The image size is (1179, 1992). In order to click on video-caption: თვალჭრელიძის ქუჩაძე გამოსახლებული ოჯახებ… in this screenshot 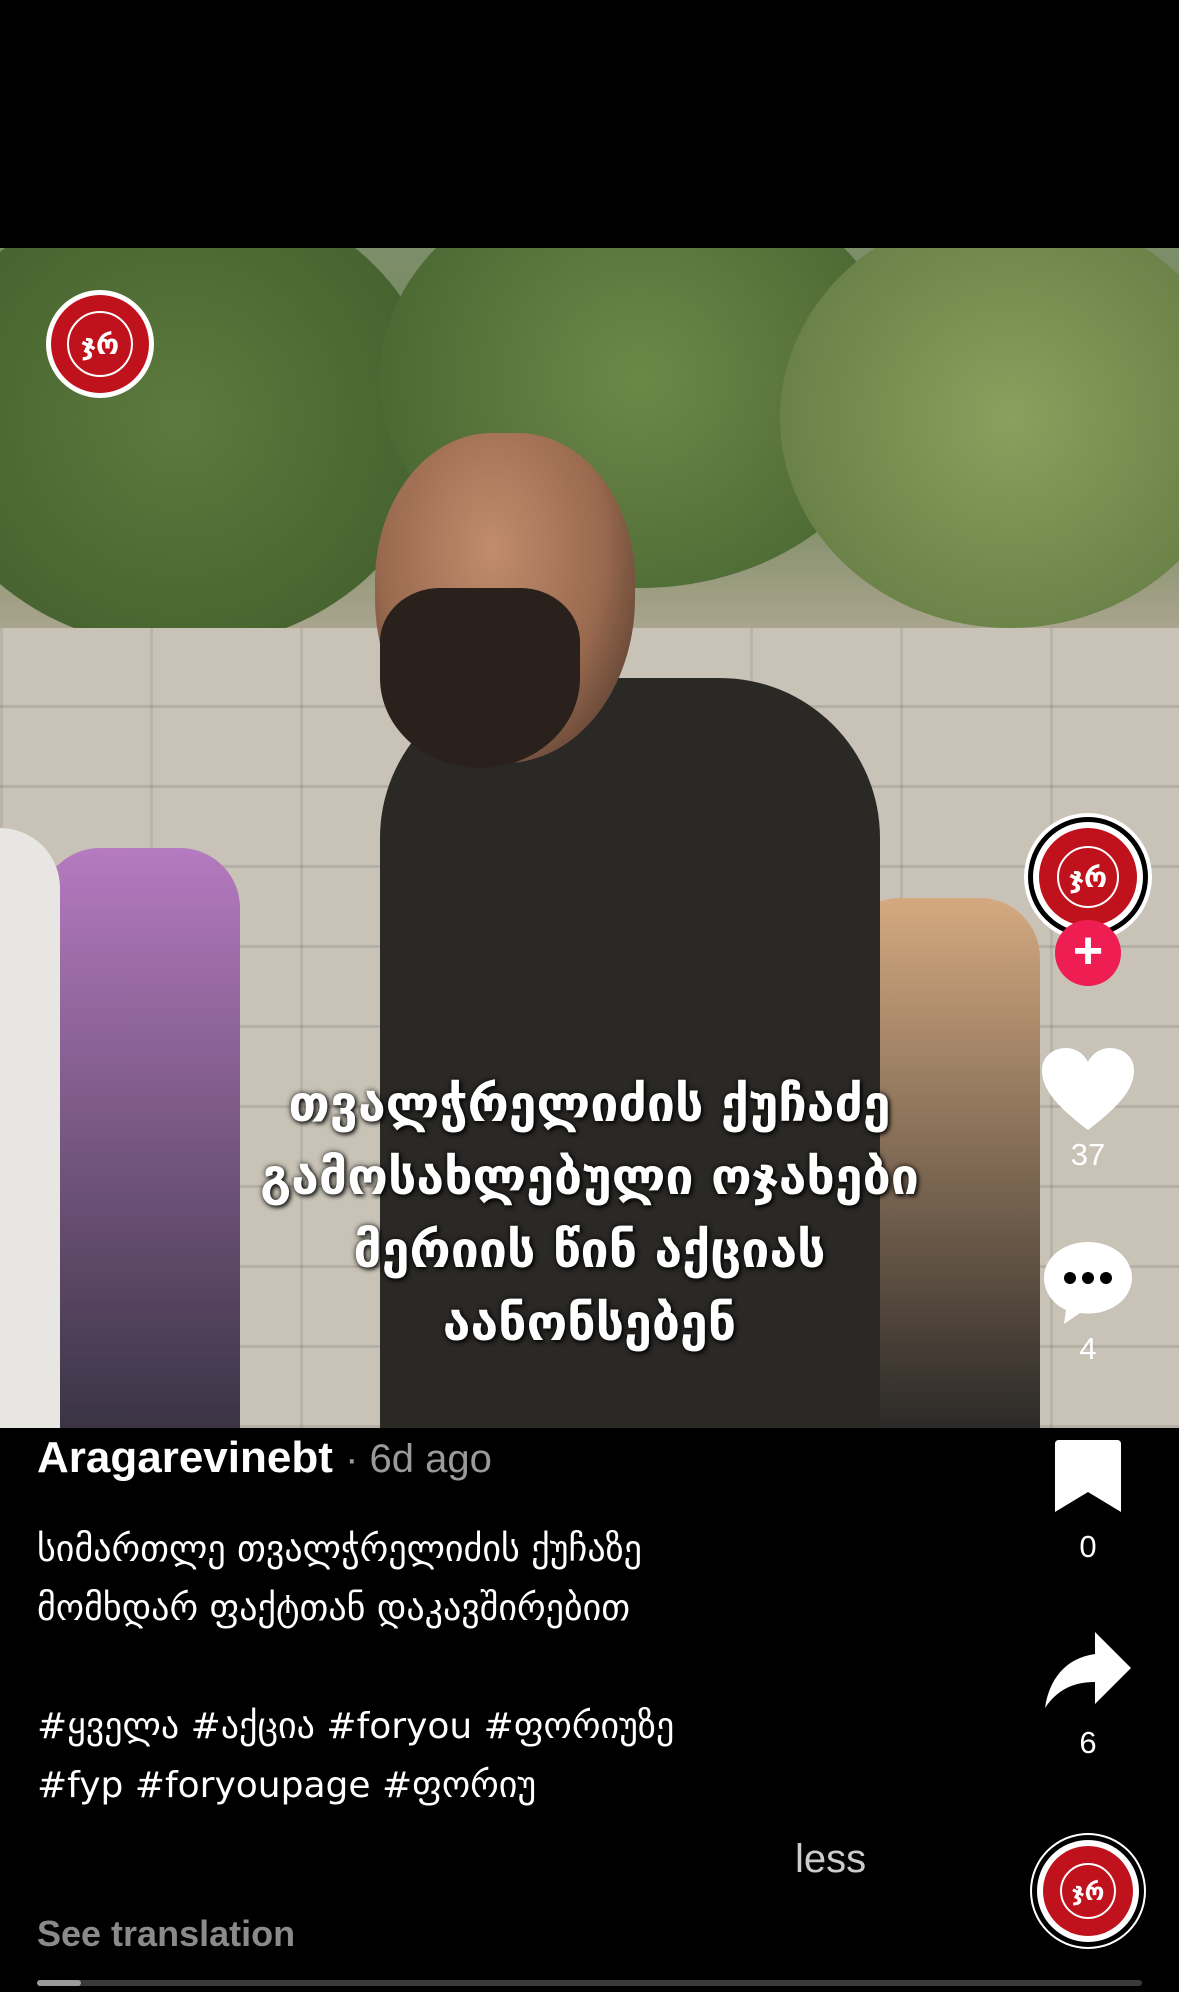, I will do `click(589, 1214)`.